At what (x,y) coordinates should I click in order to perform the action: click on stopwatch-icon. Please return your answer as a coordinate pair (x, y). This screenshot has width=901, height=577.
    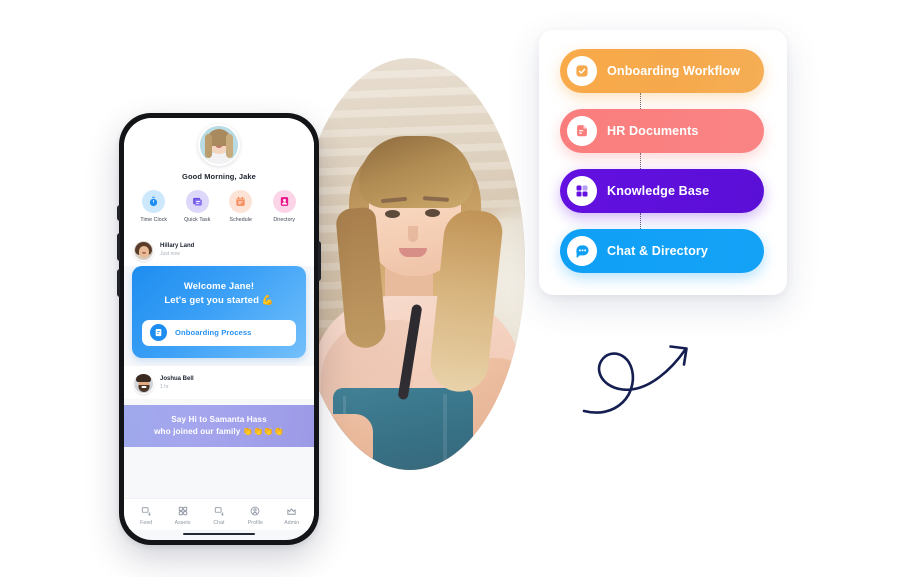
    Looking at the image, I should click on (154, 201).